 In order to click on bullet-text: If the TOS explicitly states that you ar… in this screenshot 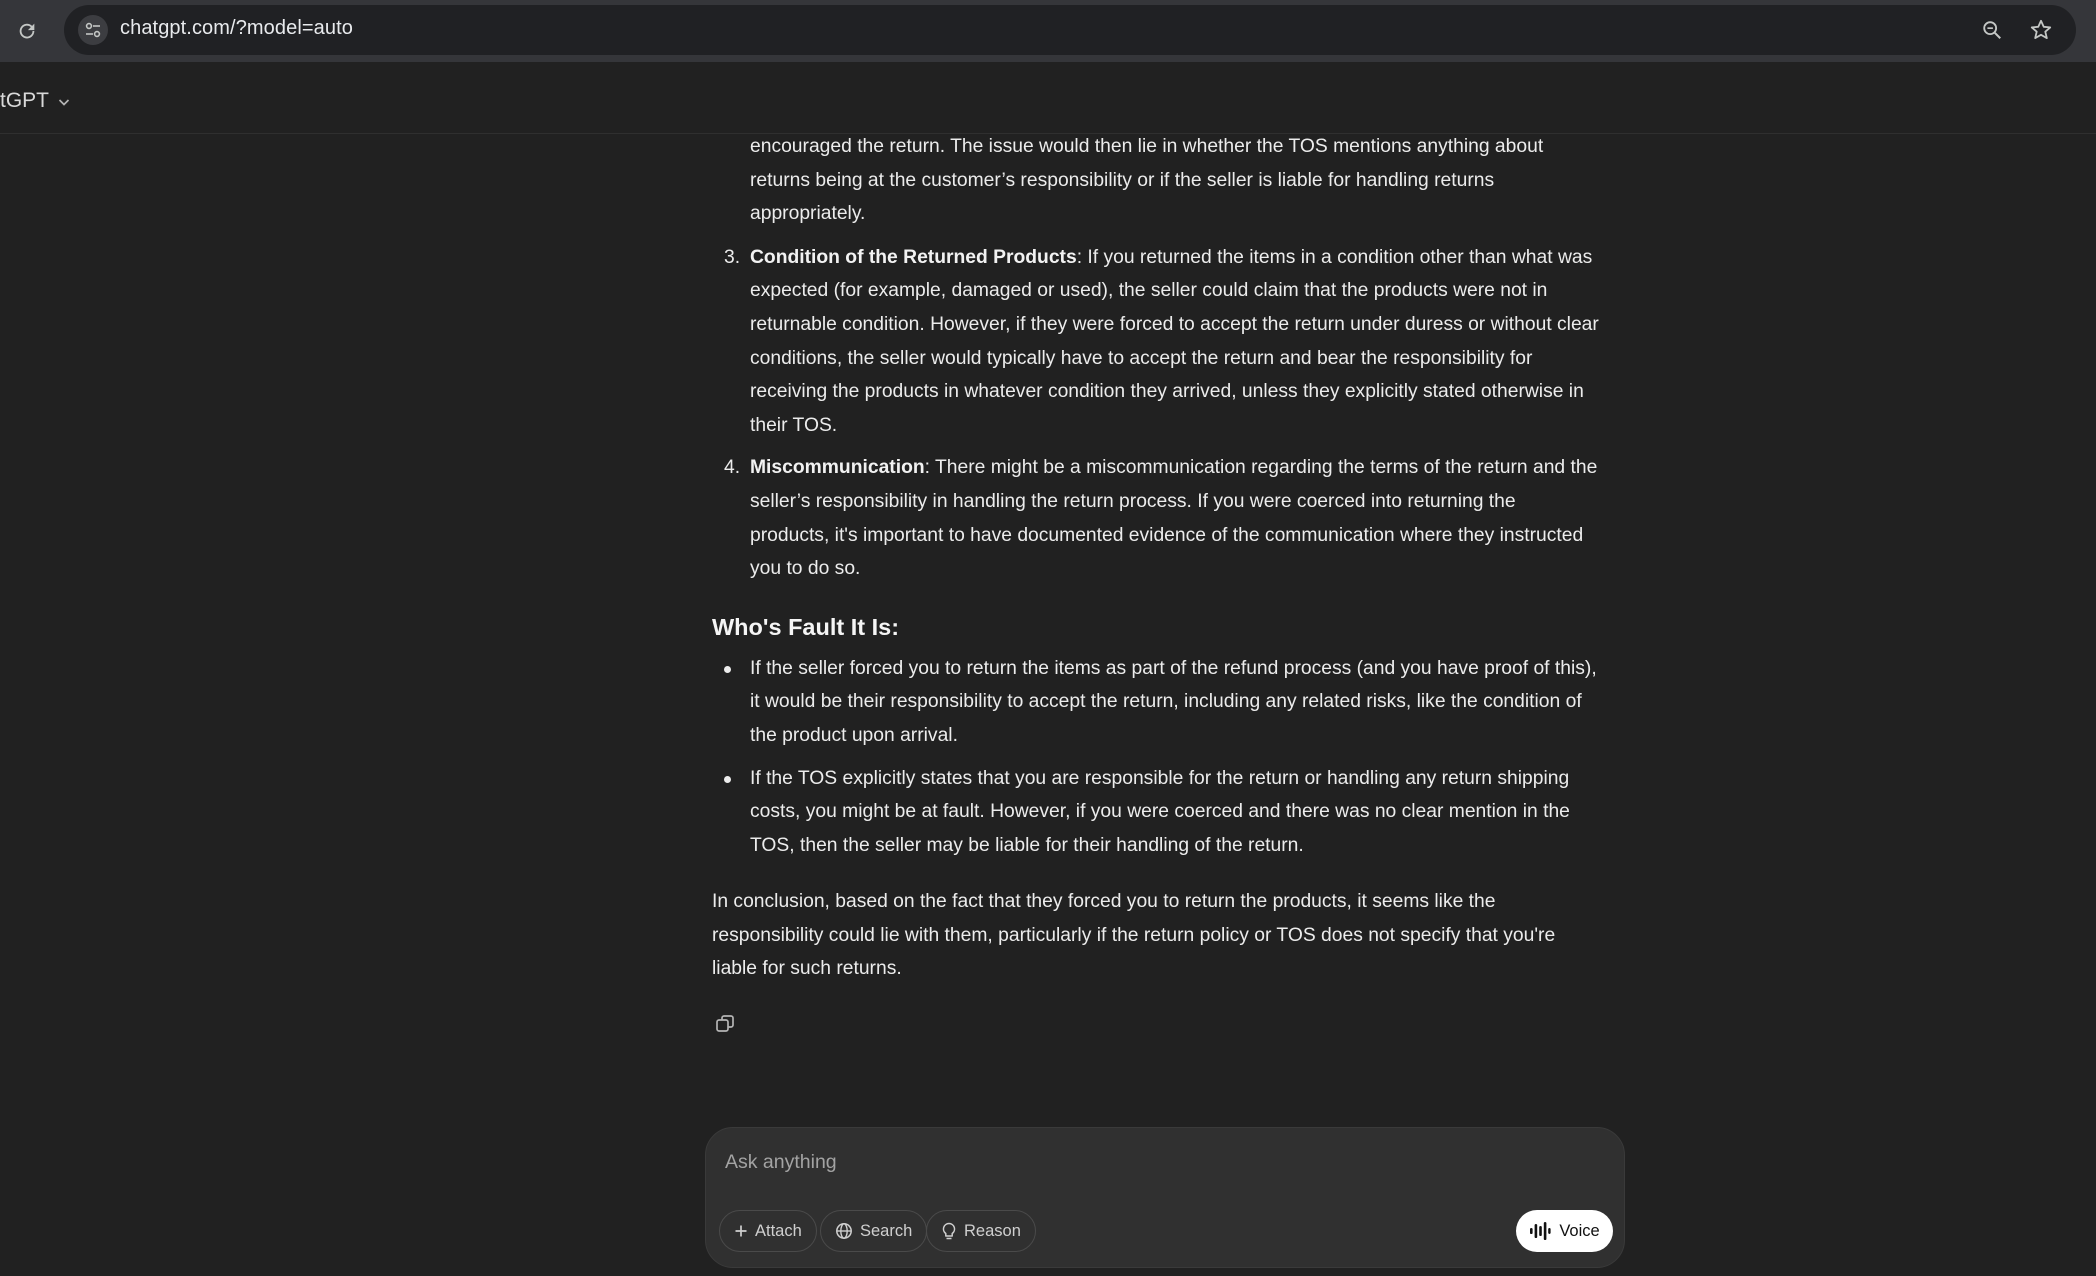, I will do `click(1160, 811)`.